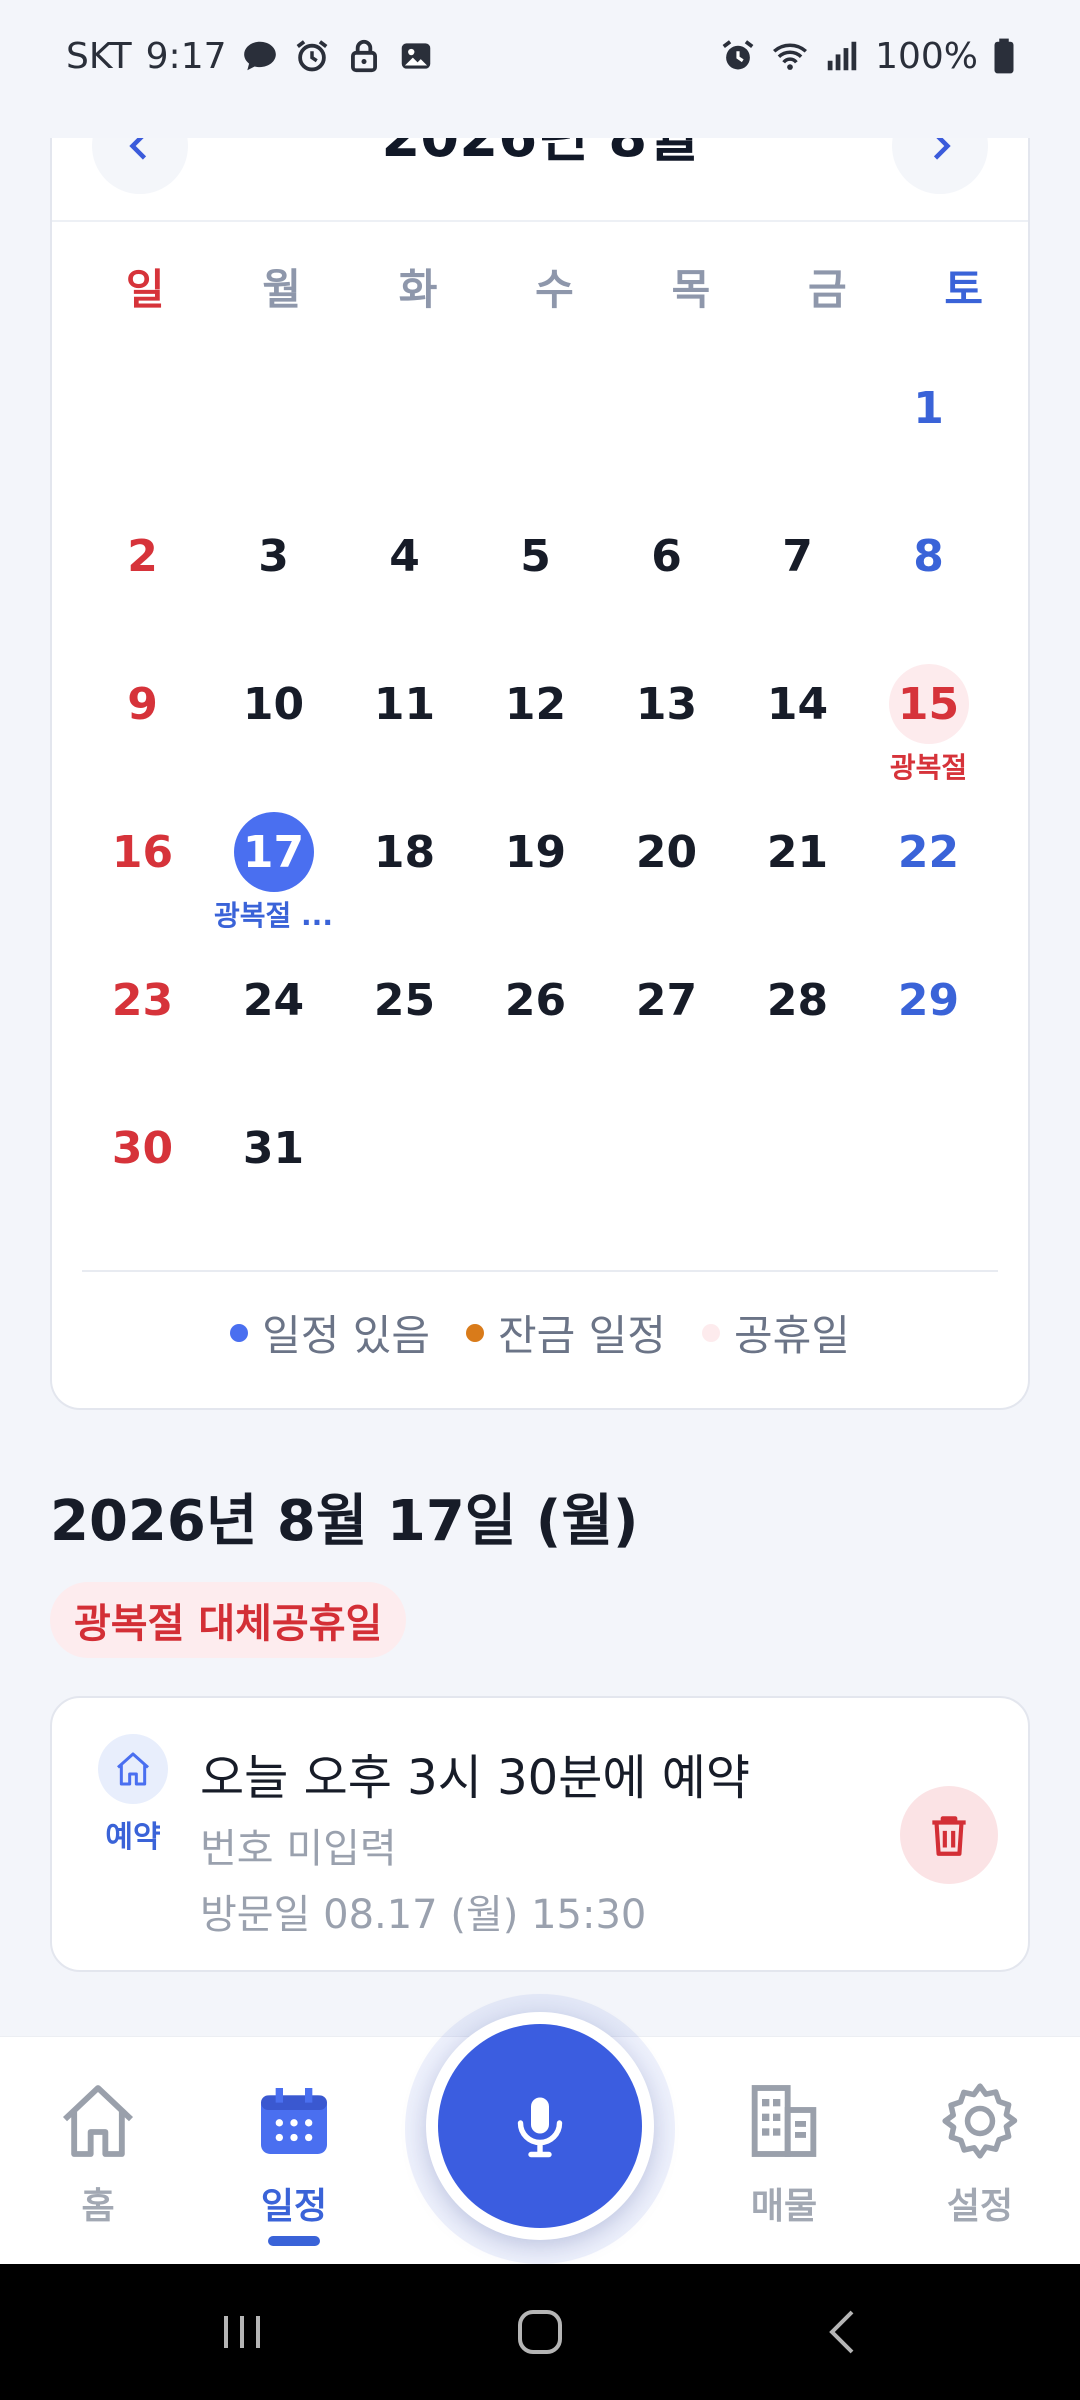  I want to click on calendar-day: 31, so click(273, 1162).